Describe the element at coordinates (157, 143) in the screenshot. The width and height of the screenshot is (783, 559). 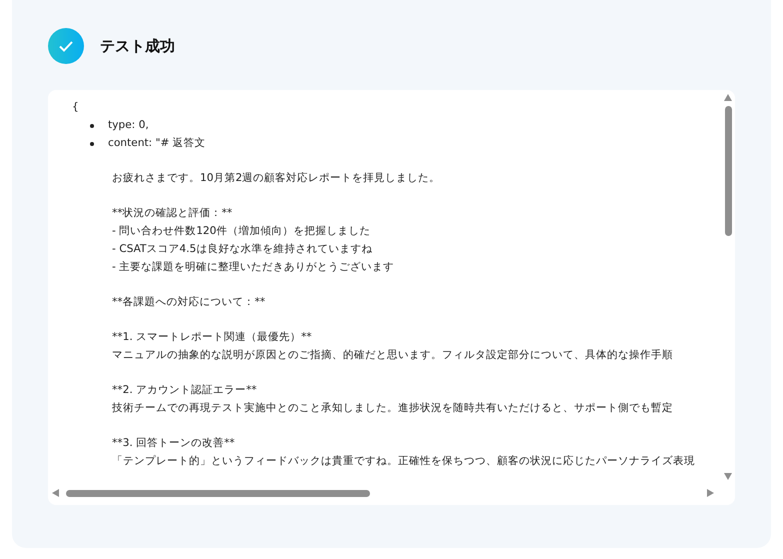
I see `output-line: content: "# 返答文` at that location.